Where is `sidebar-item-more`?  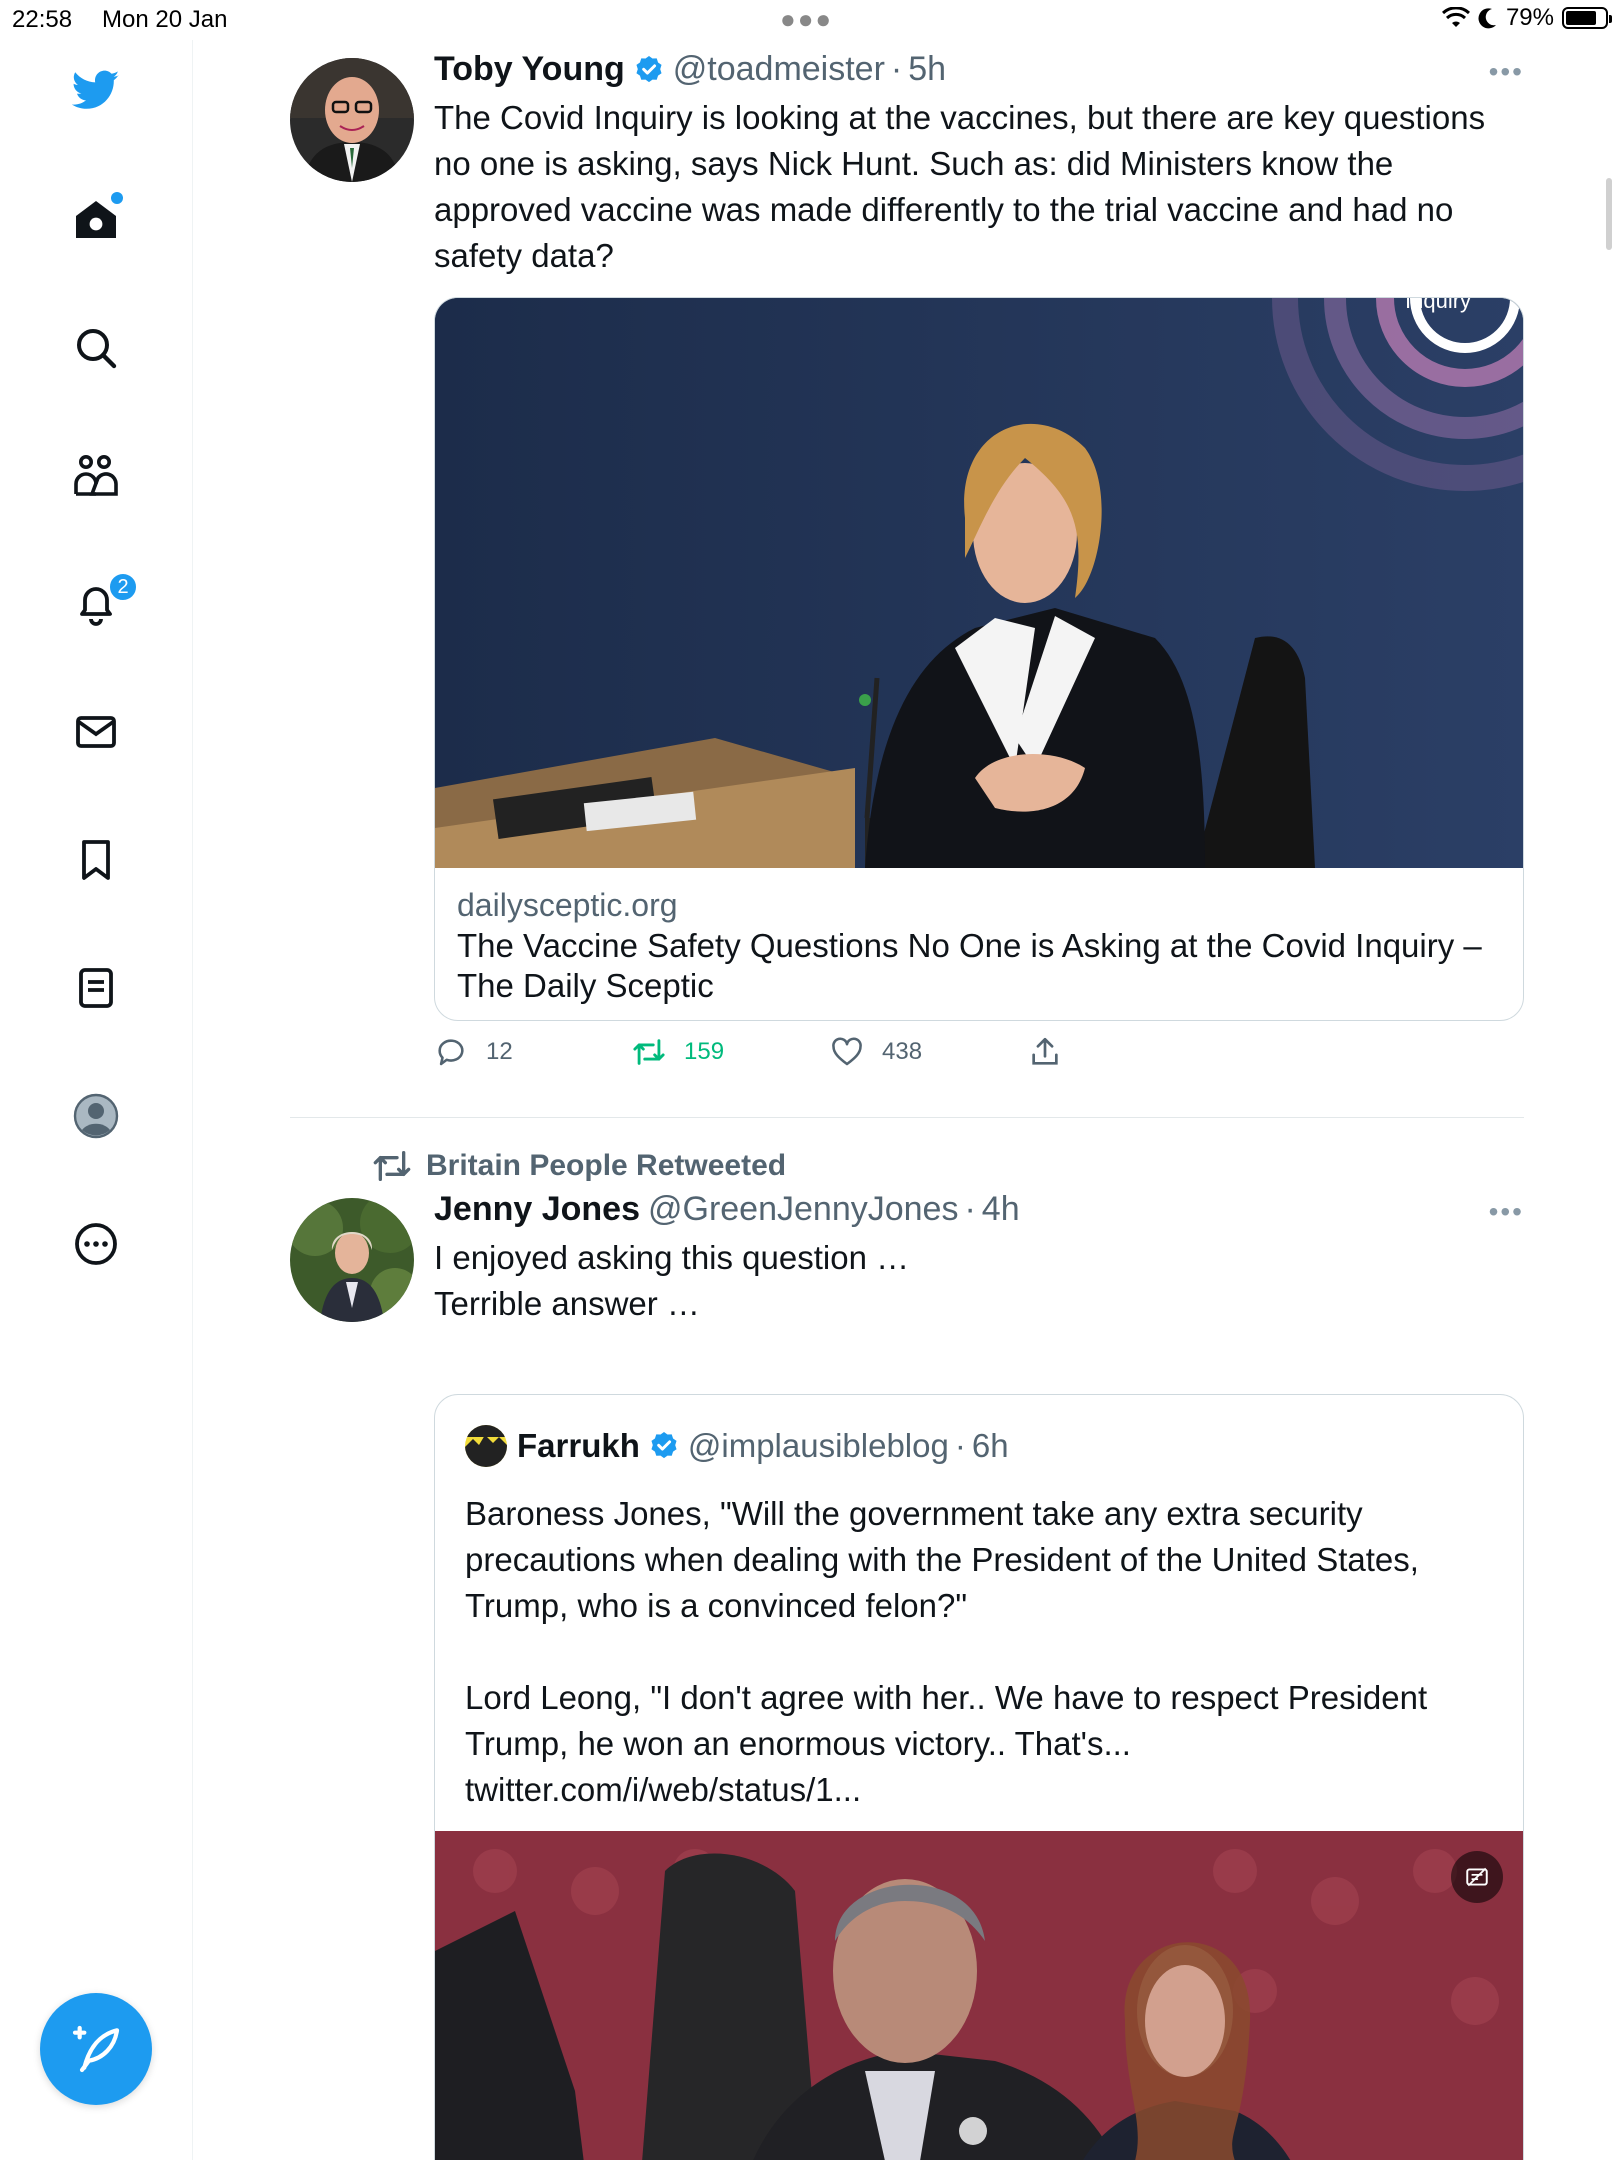 sidebar-item-more is located at coordinates (96, 1244).